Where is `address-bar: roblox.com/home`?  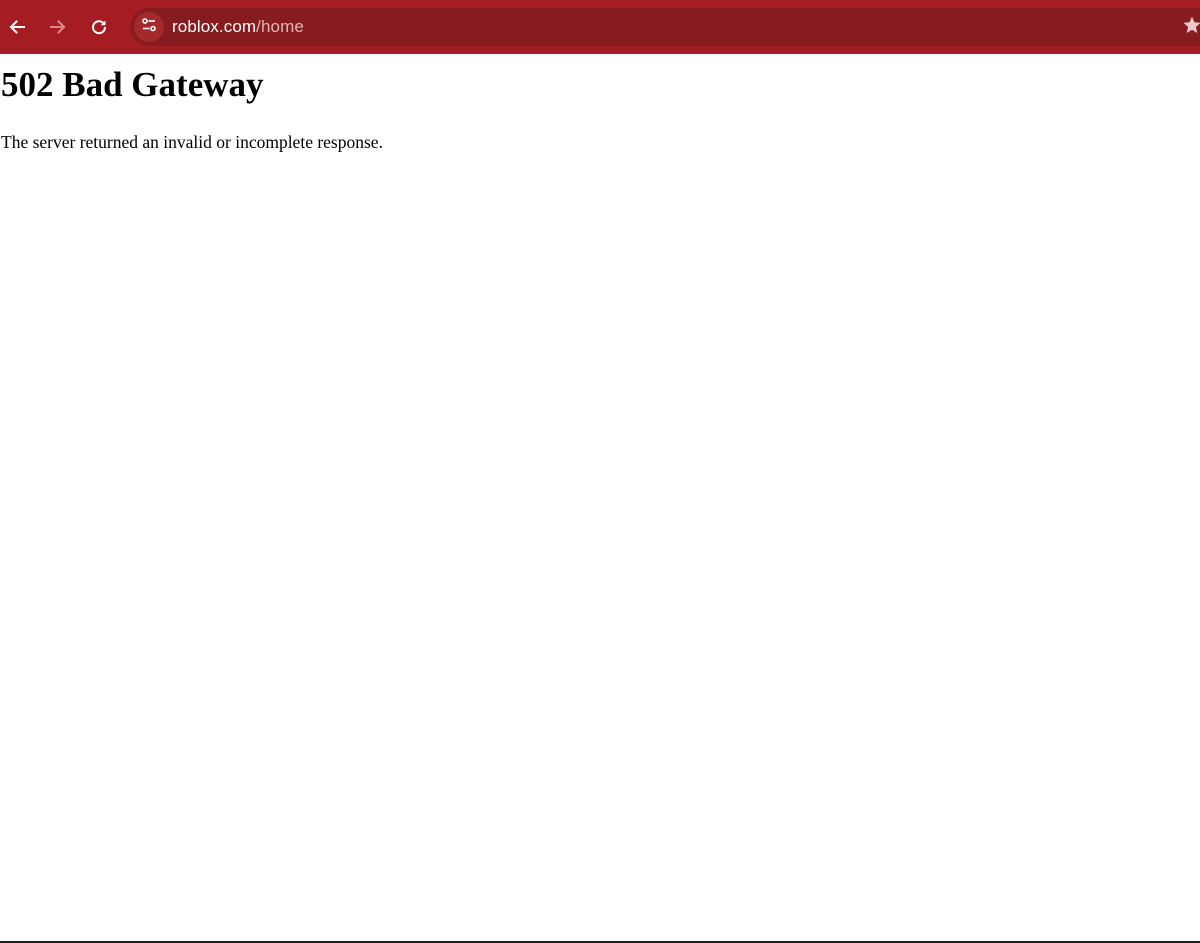 address-bar: roblox.com/home is located at coordinates (665, 27).